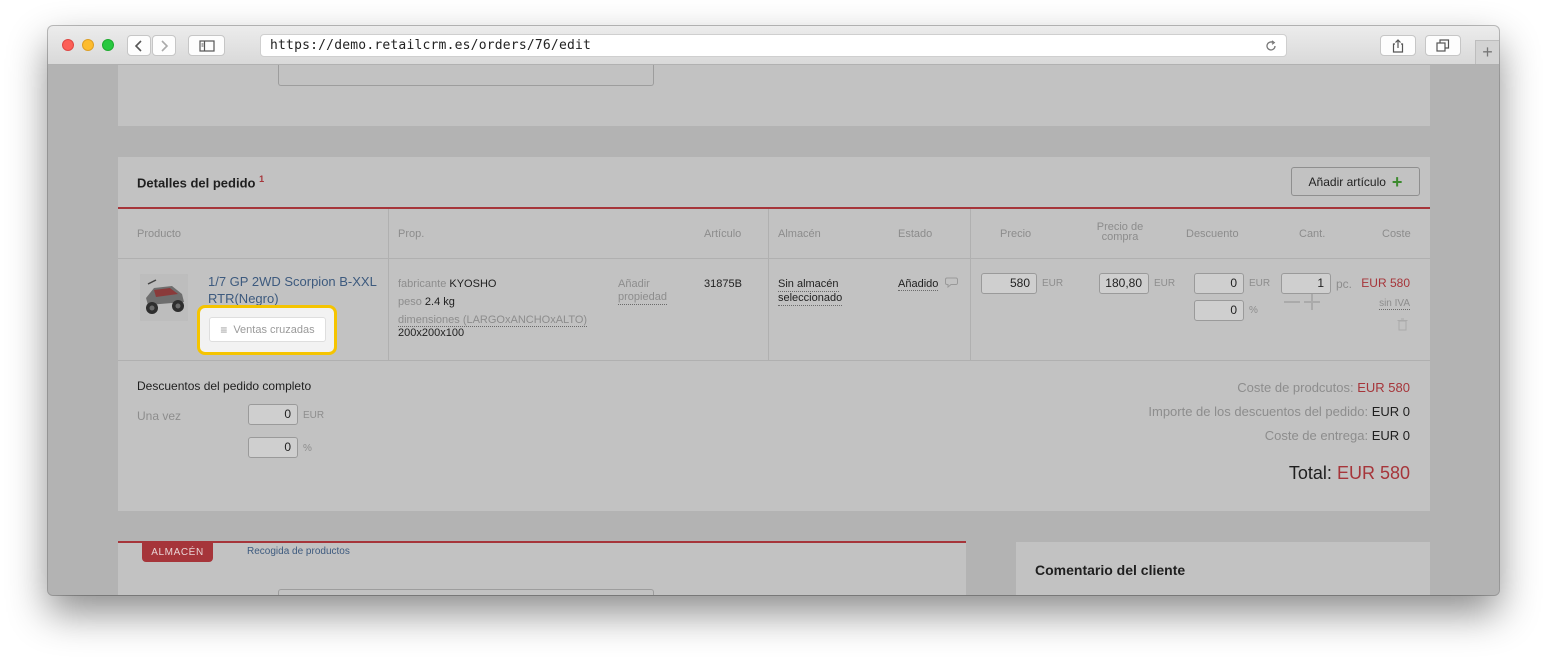 This screenshot has width=1548, height=666. What do you see at coordinates (466, 75) in the screenshot?
I see `previous-section-textarea` at bounding box center [466, 75].